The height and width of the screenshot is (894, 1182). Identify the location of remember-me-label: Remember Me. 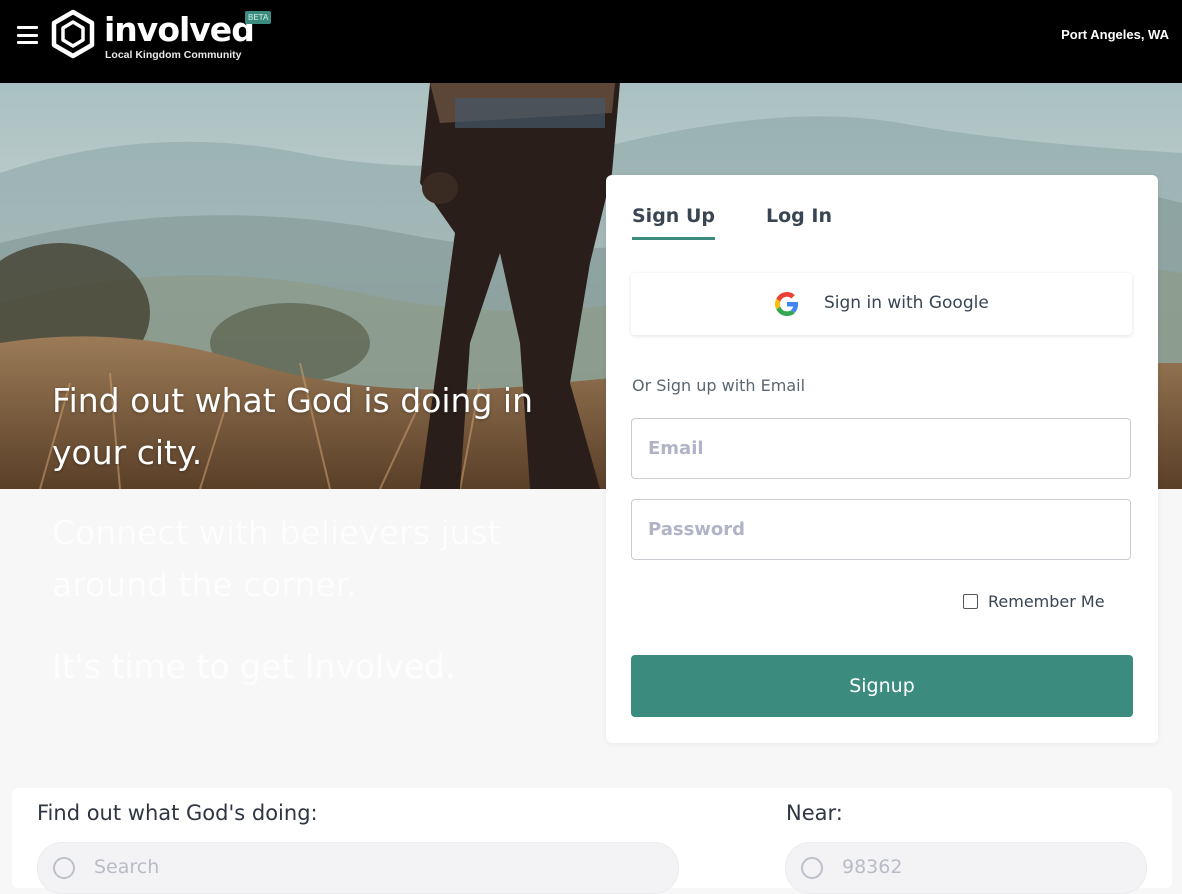
(1046, 601).